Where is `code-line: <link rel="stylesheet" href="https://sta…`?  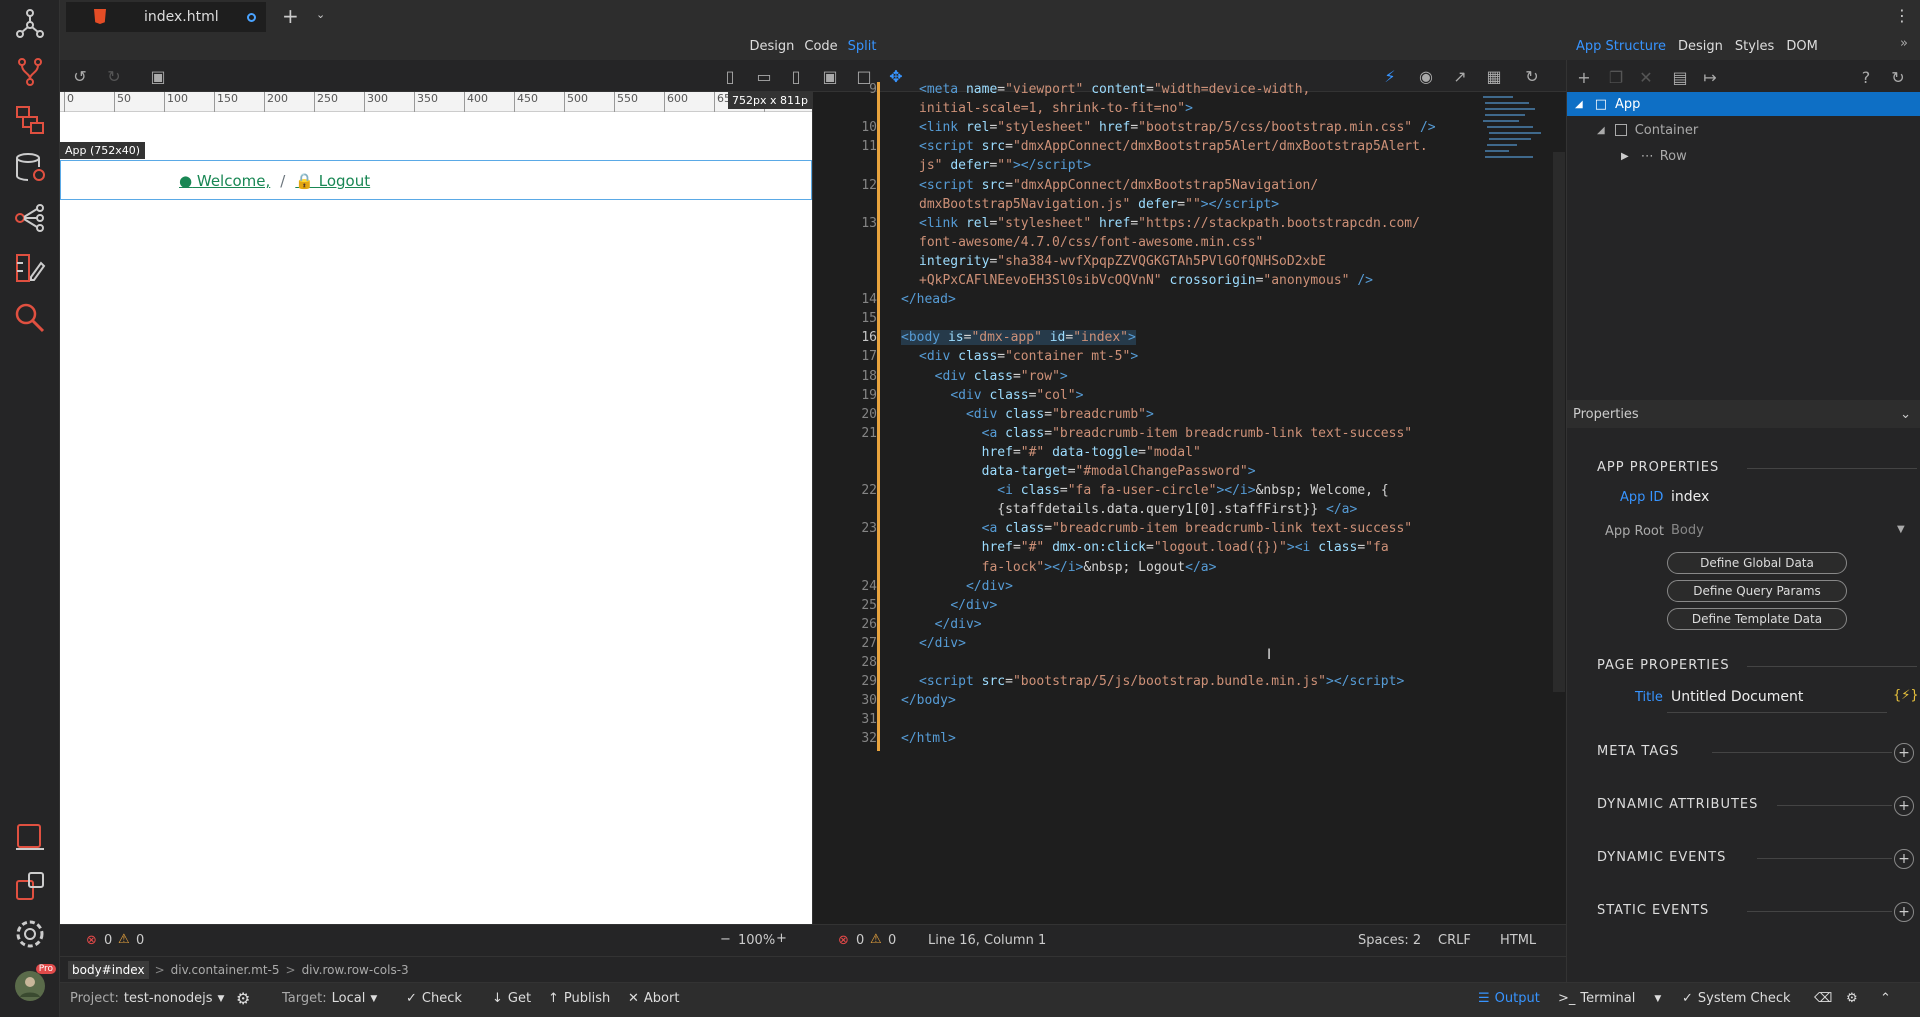 code-line: <link rel="stylesheet" href="https://sta… is located at coordinates (1169, 223).